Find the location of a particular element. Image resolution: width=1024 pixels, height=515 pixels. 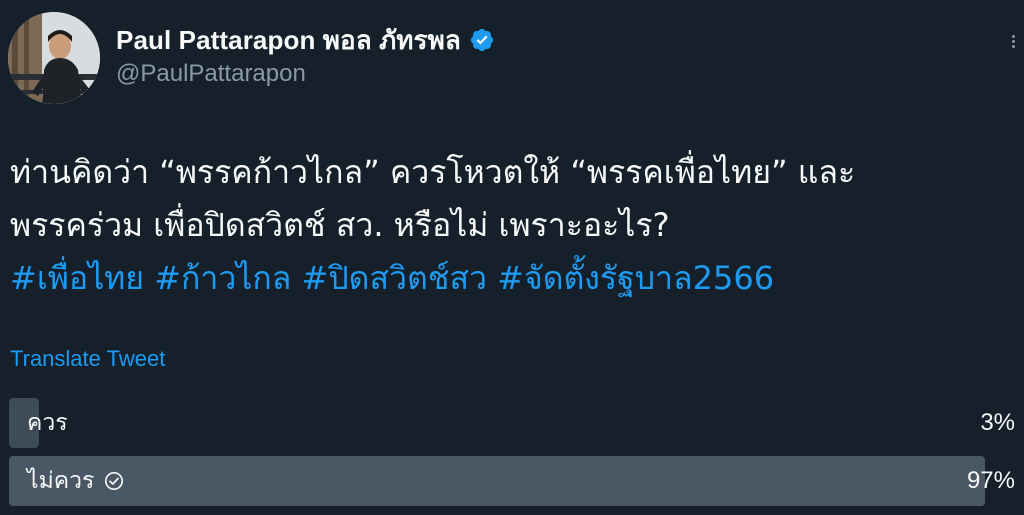

hashtag-link: #ปิดสวิตช์สว is located at coordinates (394, 278).